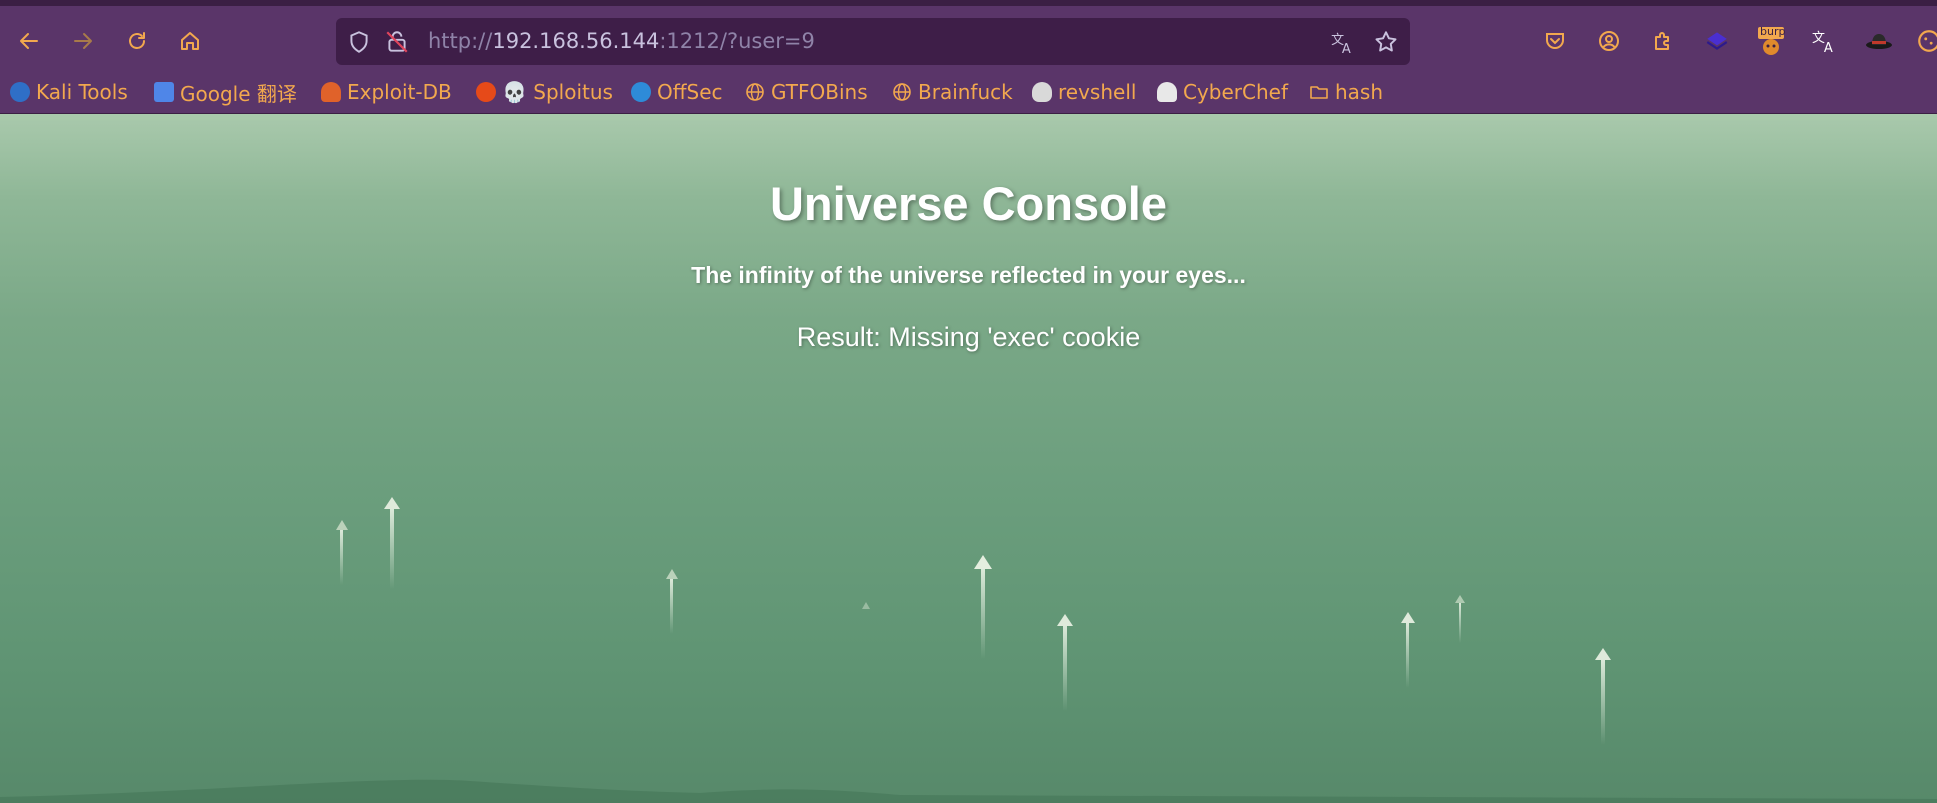  Describe the element at coordinates (737, 41) in the screenshot. I see `url-path: :1212/?user=9` at that location.